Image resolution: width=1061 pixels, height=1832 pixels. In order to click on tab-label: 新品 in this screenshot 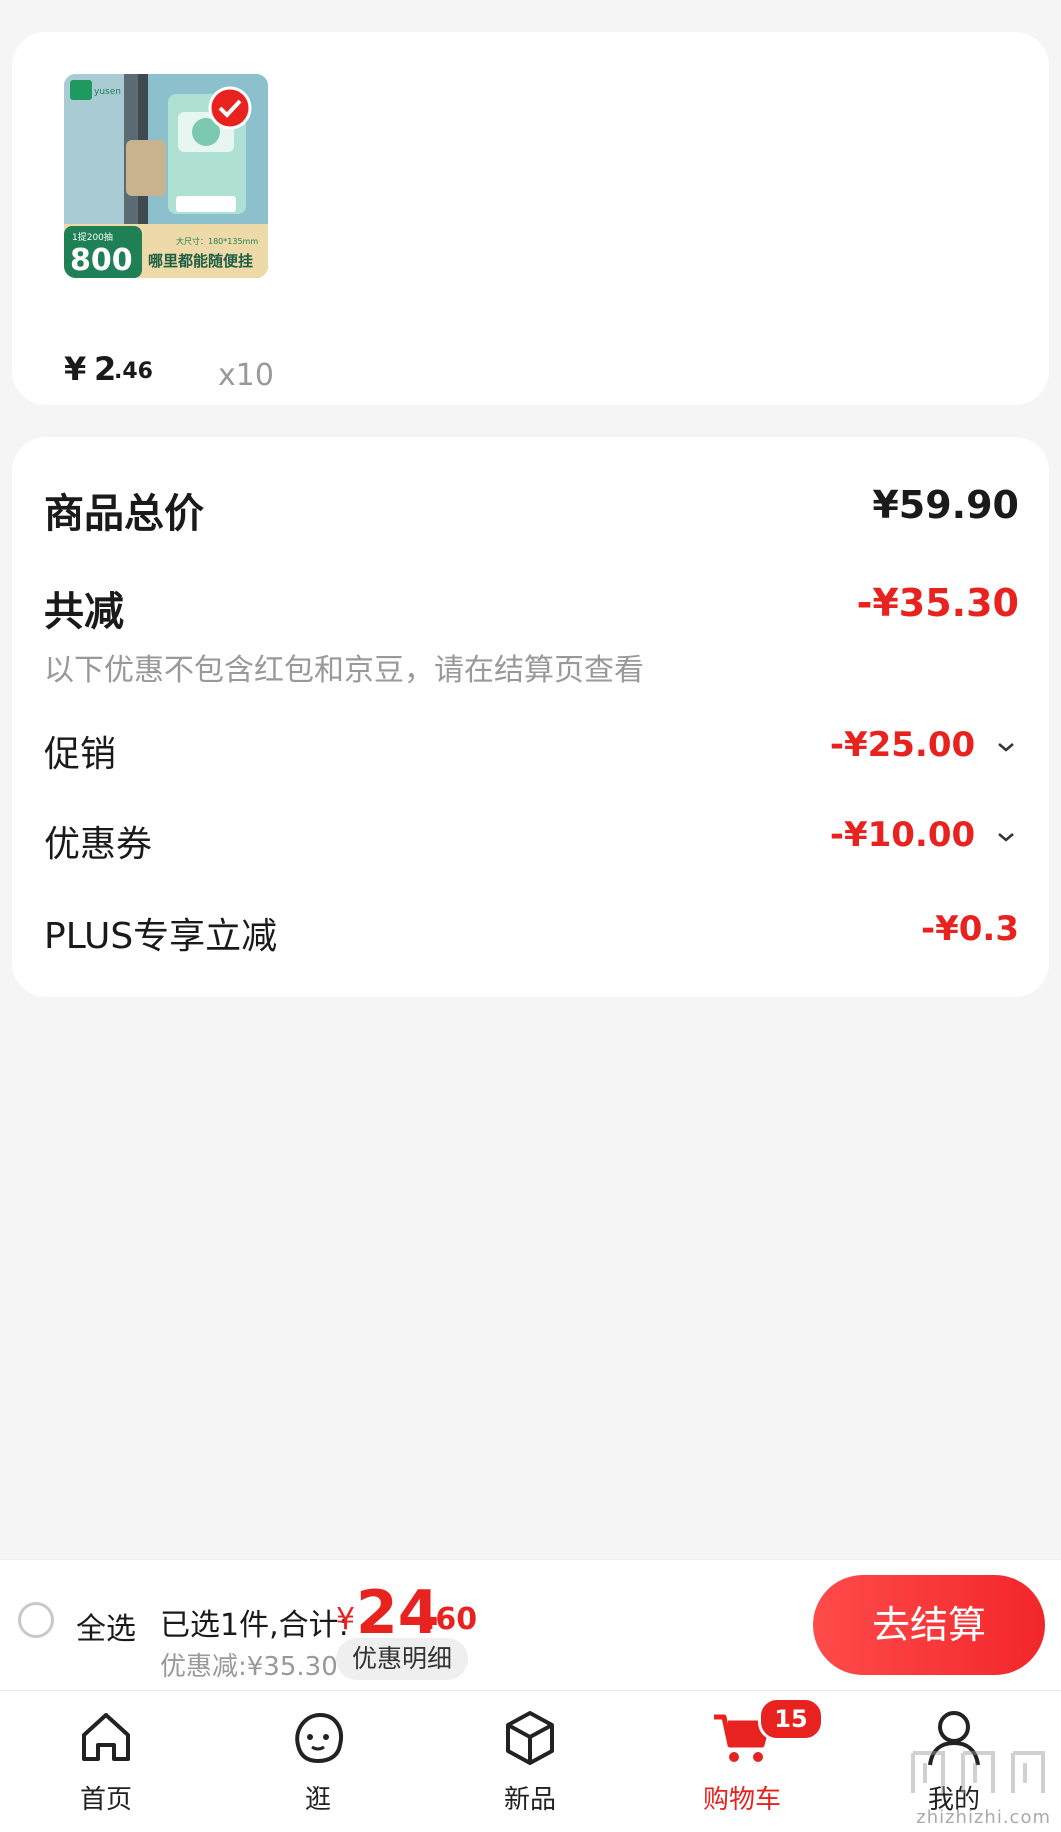, I will do `click(529, 1800)`.